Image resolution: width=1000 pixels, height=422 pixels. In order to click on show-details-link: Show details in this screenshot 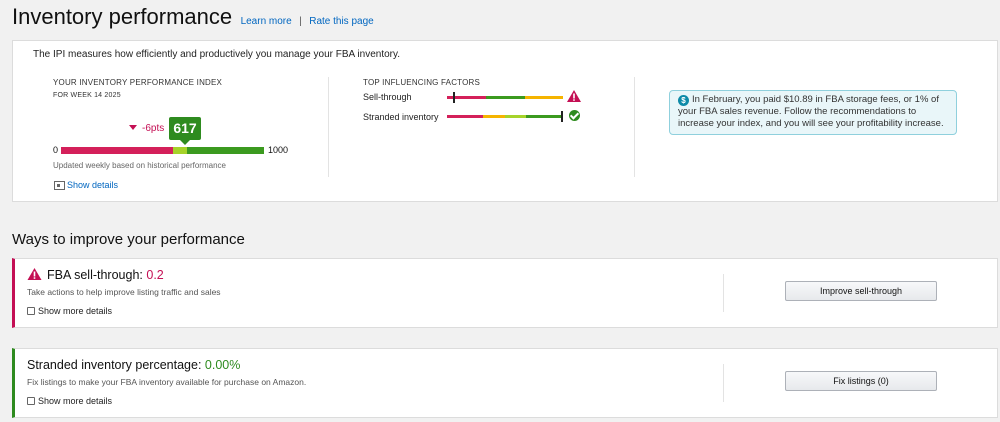, I will do `click(86, 185)`.